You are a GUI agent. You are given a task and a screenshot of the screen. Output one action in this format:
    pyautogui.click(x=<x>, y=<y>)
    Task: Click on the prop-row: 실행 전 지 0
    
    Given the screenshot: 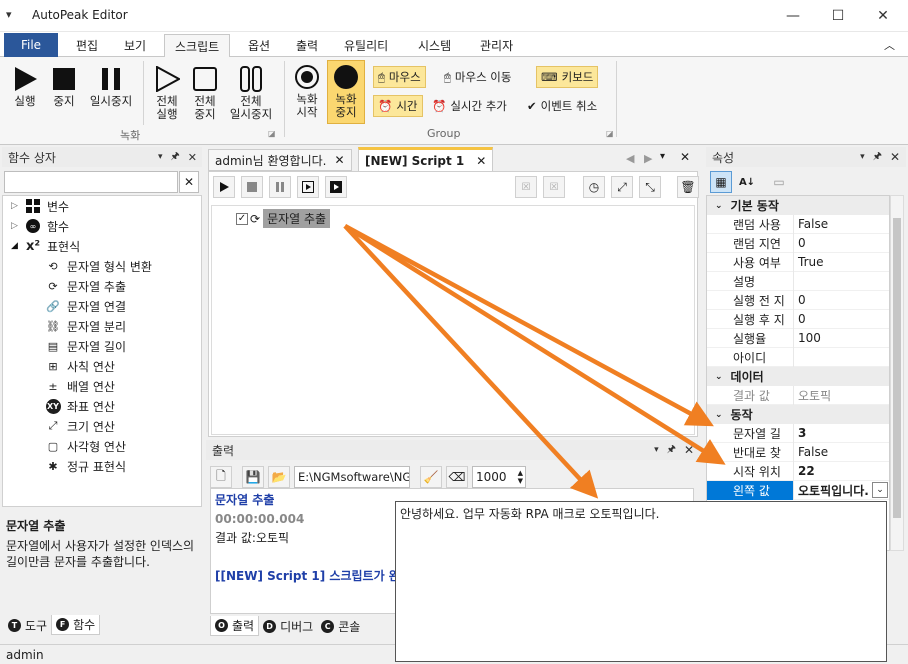 What is the action you would take?
    pyautogui.click(x=798, y=300)
    